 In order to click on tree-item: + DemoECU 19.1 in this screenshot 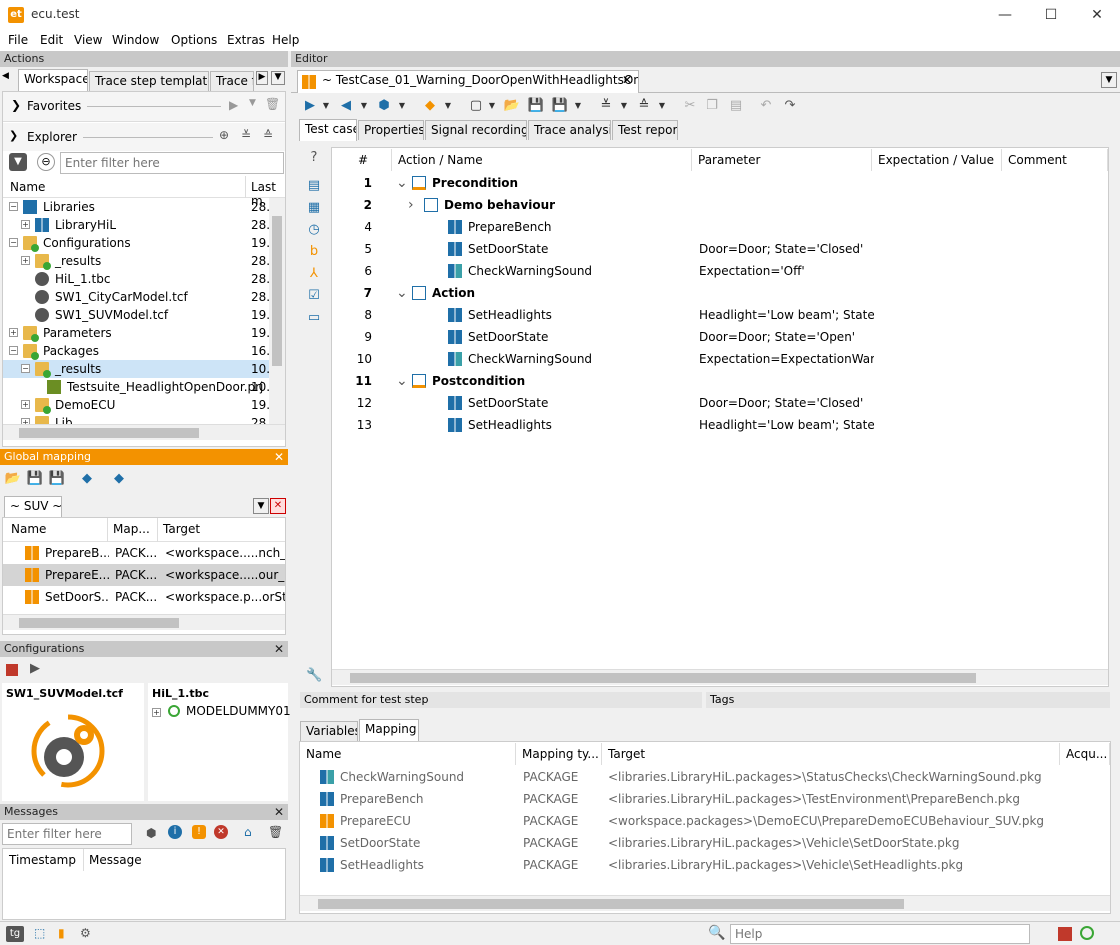, I will do `click(136, 405)`.